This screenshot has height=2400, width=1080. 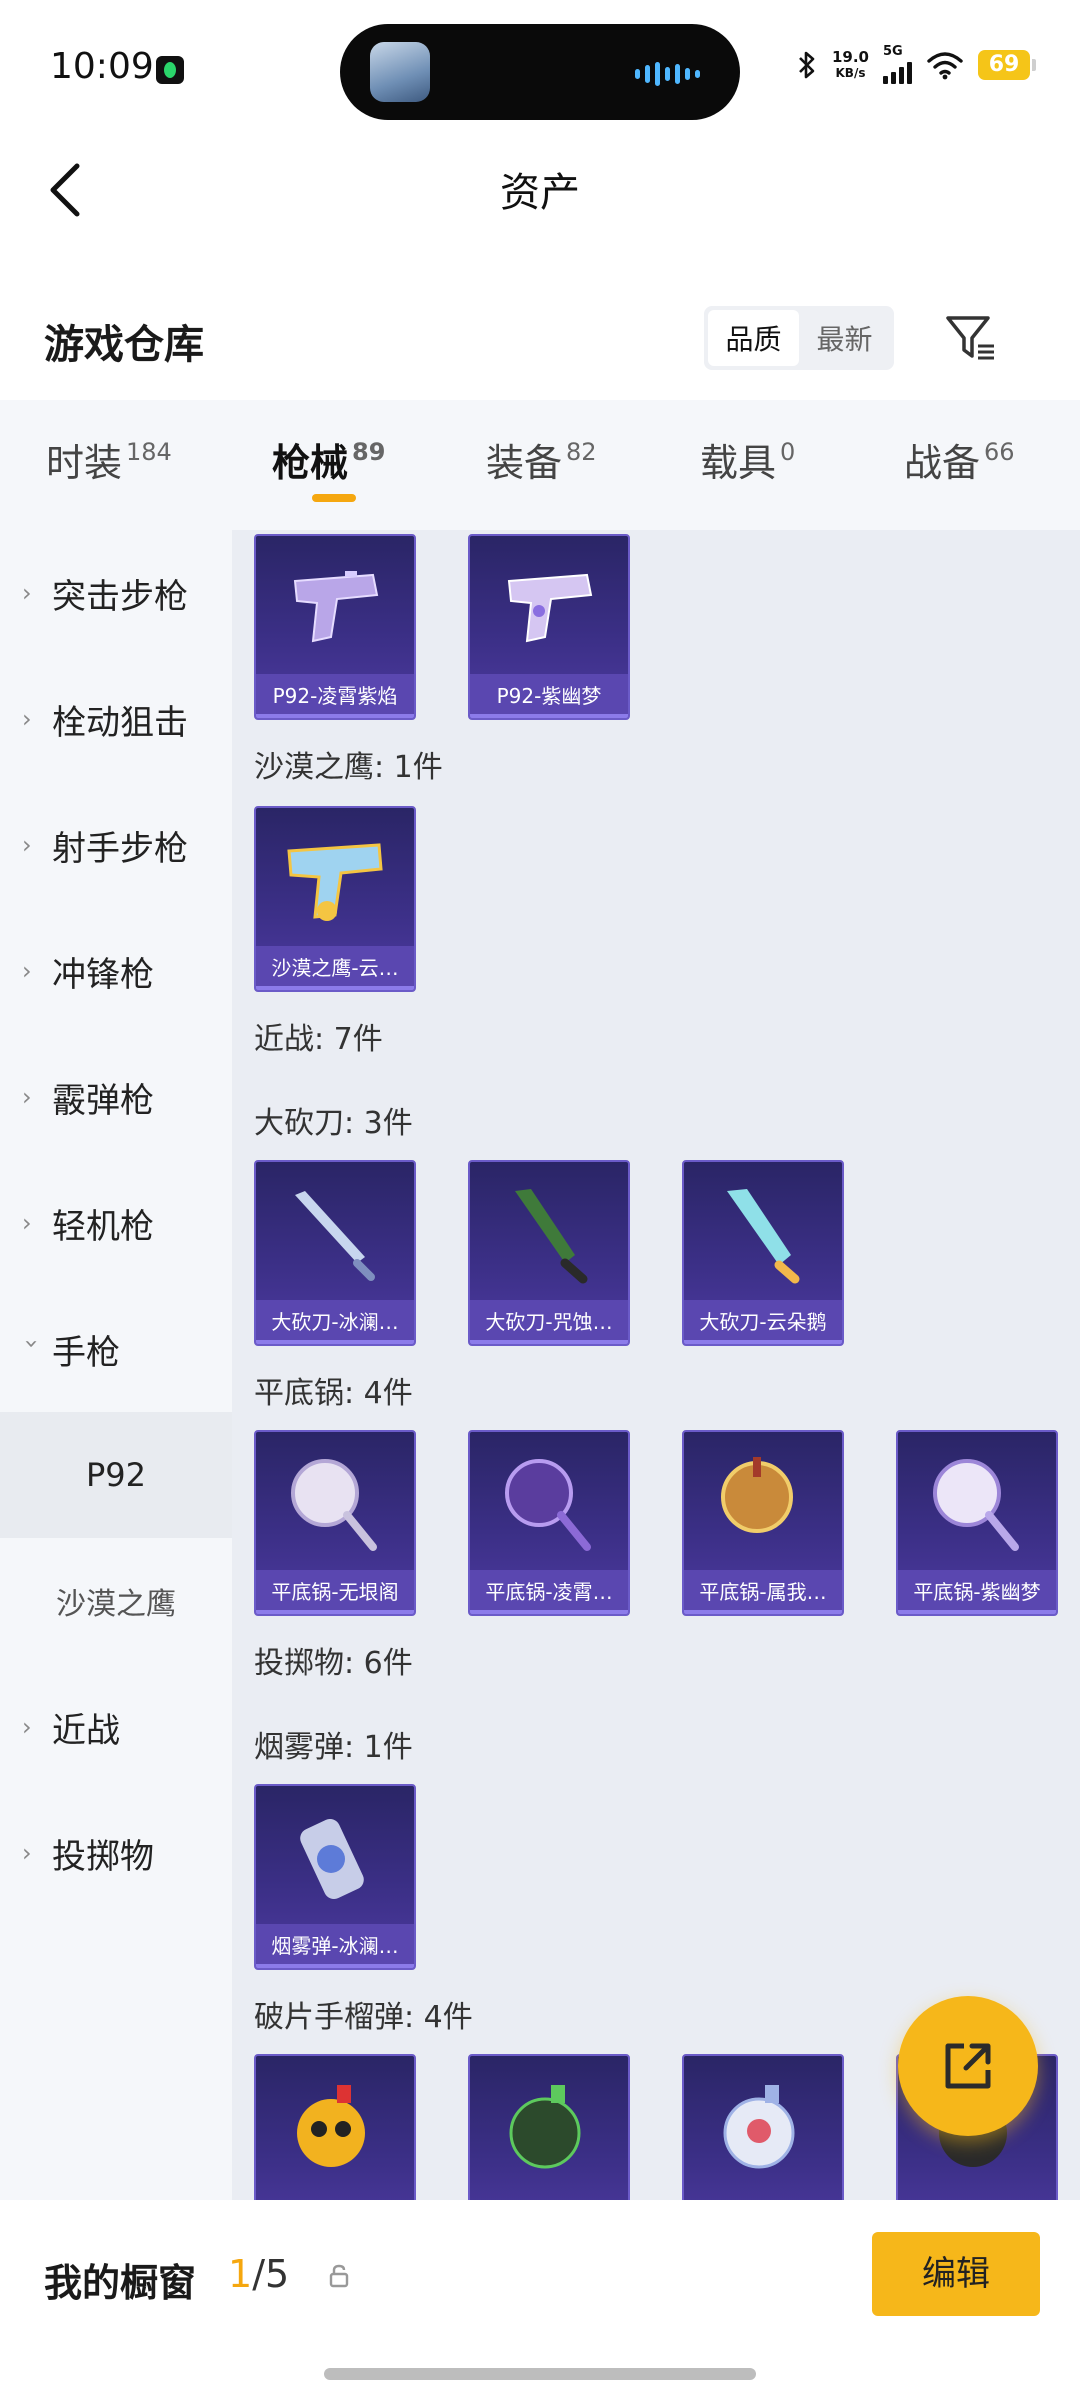 What do you see at coordinates (540, 2300) in the screenshot?
I see `showcase-footer: 我的橱窗 1/5 编辑` at bounding box center [540, 2300].